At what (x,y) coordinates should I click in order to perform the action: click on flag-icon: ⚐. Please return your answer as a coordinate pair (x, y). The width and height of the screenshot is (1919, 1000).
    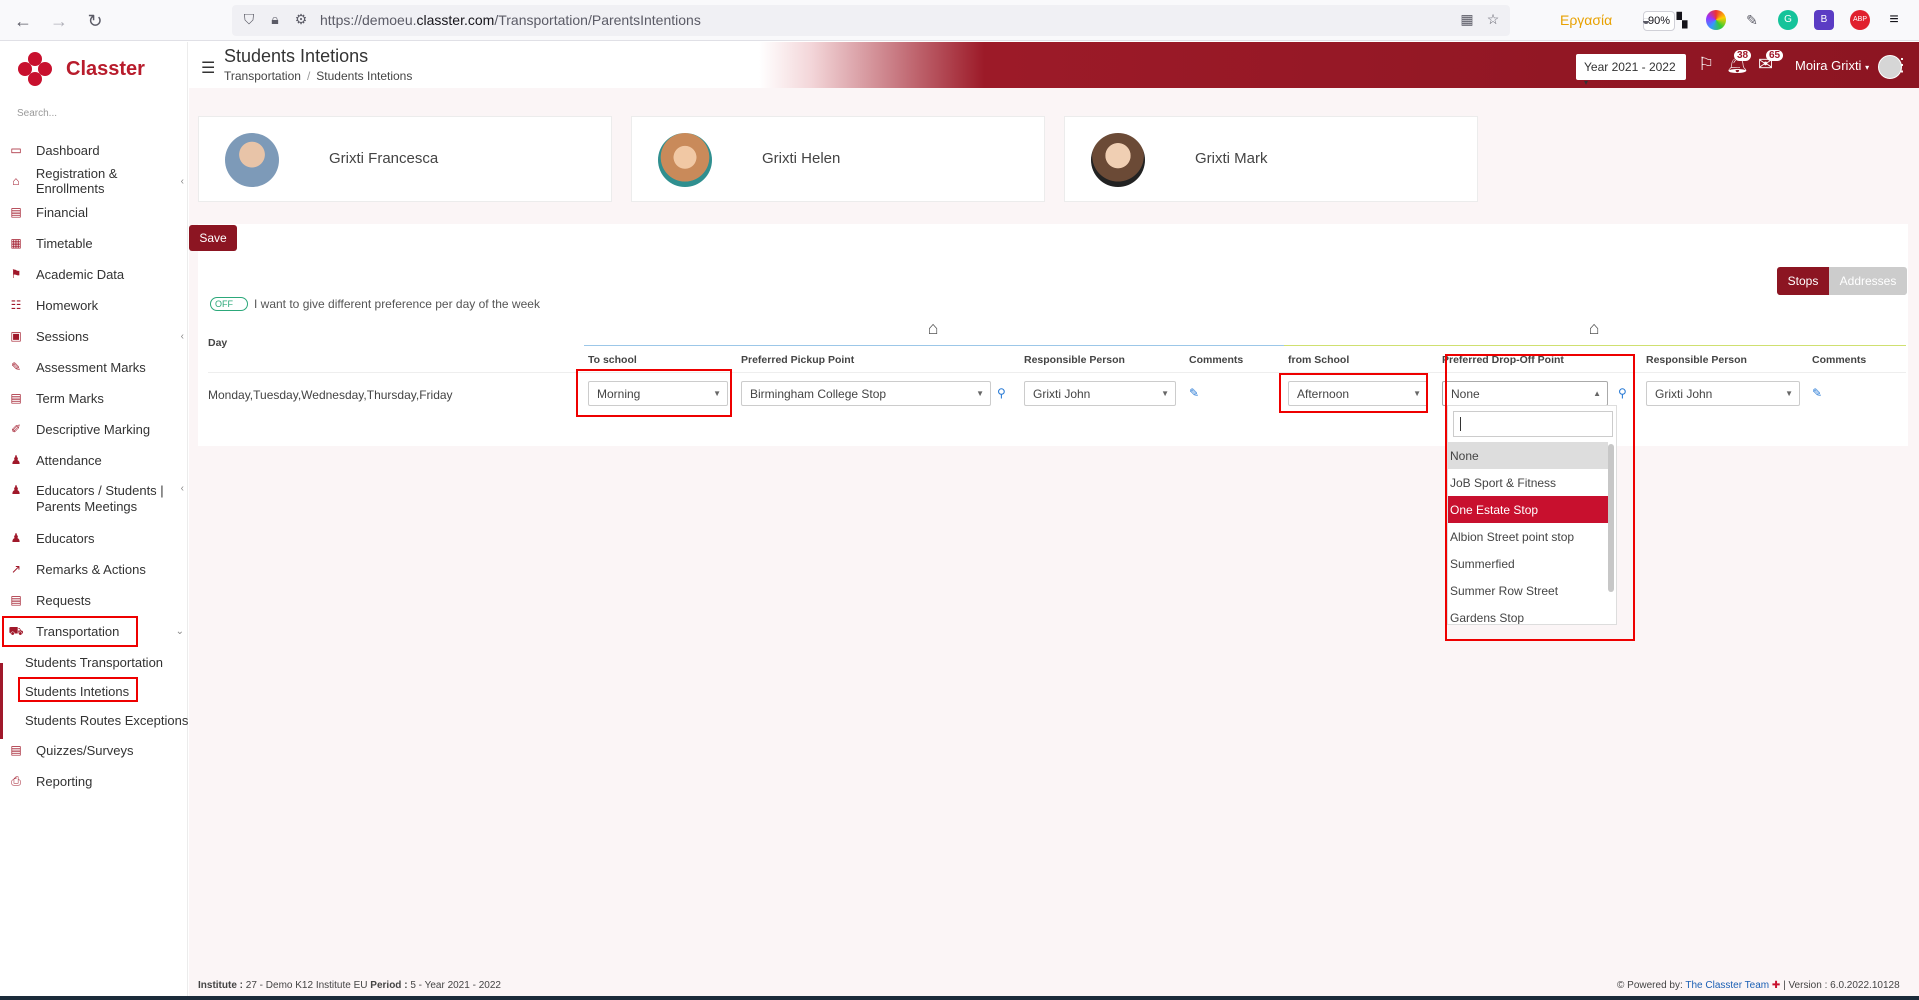
    Looking at the image, I should click on (1706, 64).